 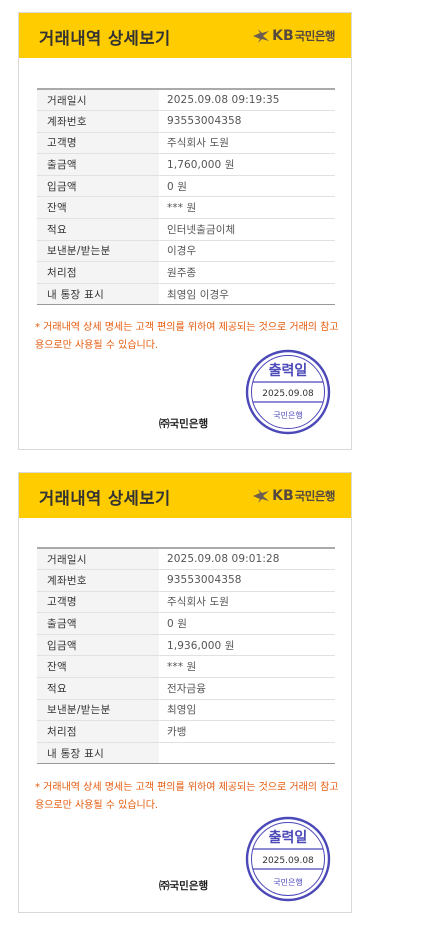 What do you see at coordinates (247, 100) in the screenshot?
I see `row-value: 2025.09.08 09:19:35` at bounding box center [247, 100].